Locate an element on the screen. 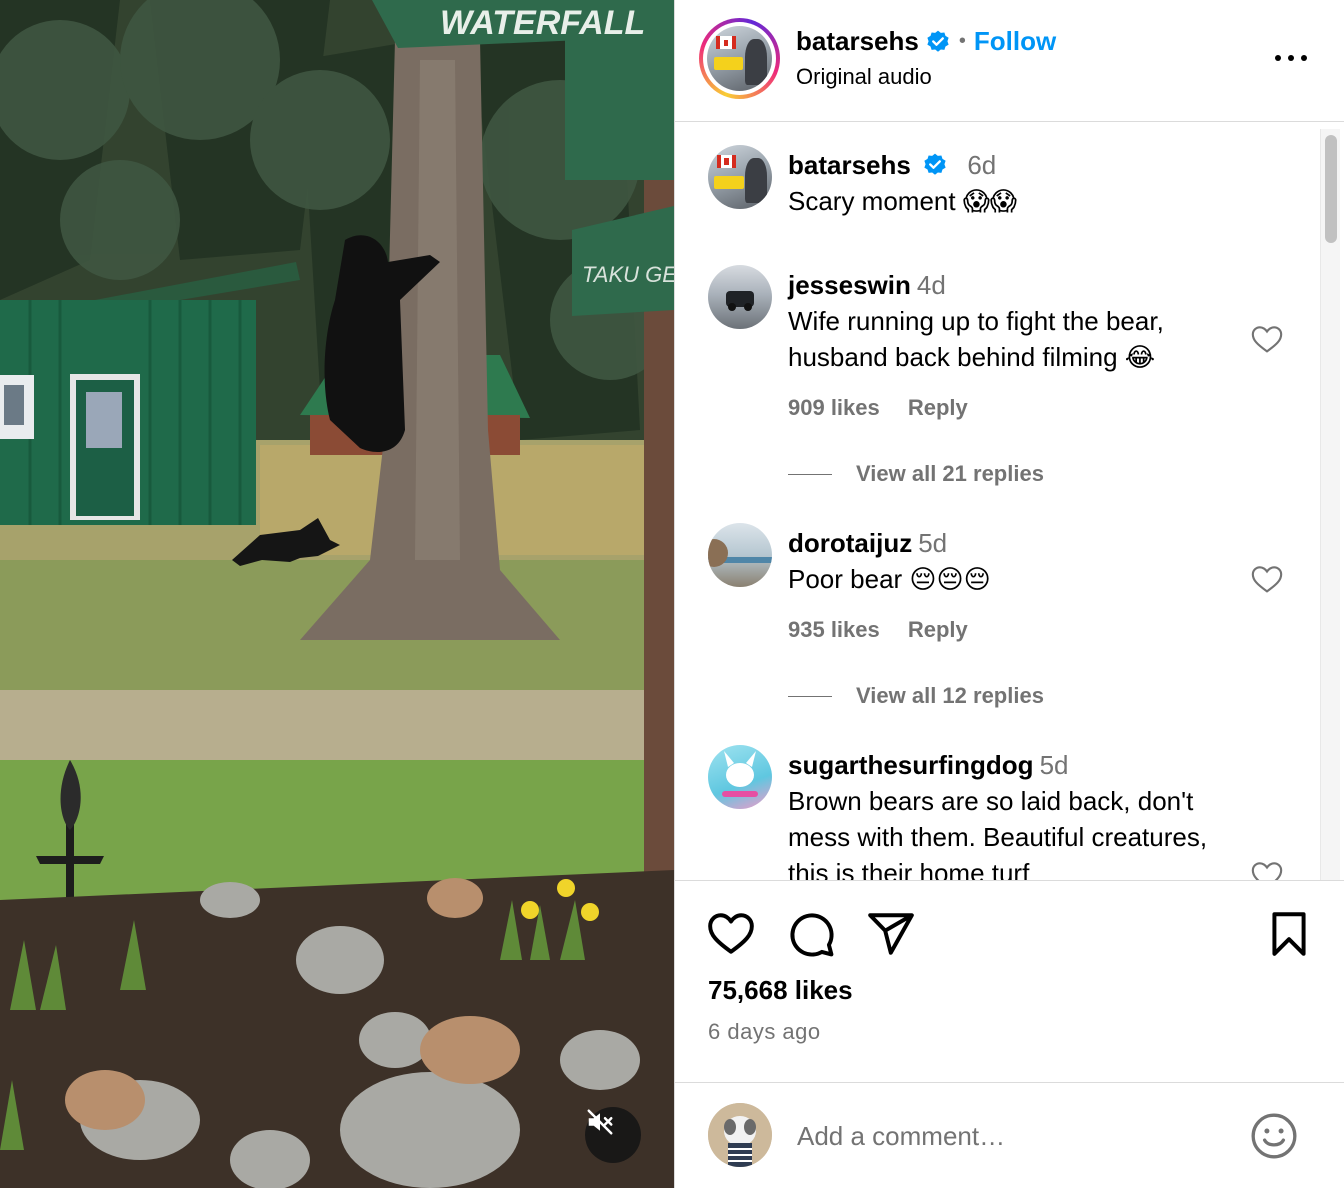 Image resolution: width=1344 pixels, height=1188 pixels. comment-bubble-icon is located at coordinates (811, 934).